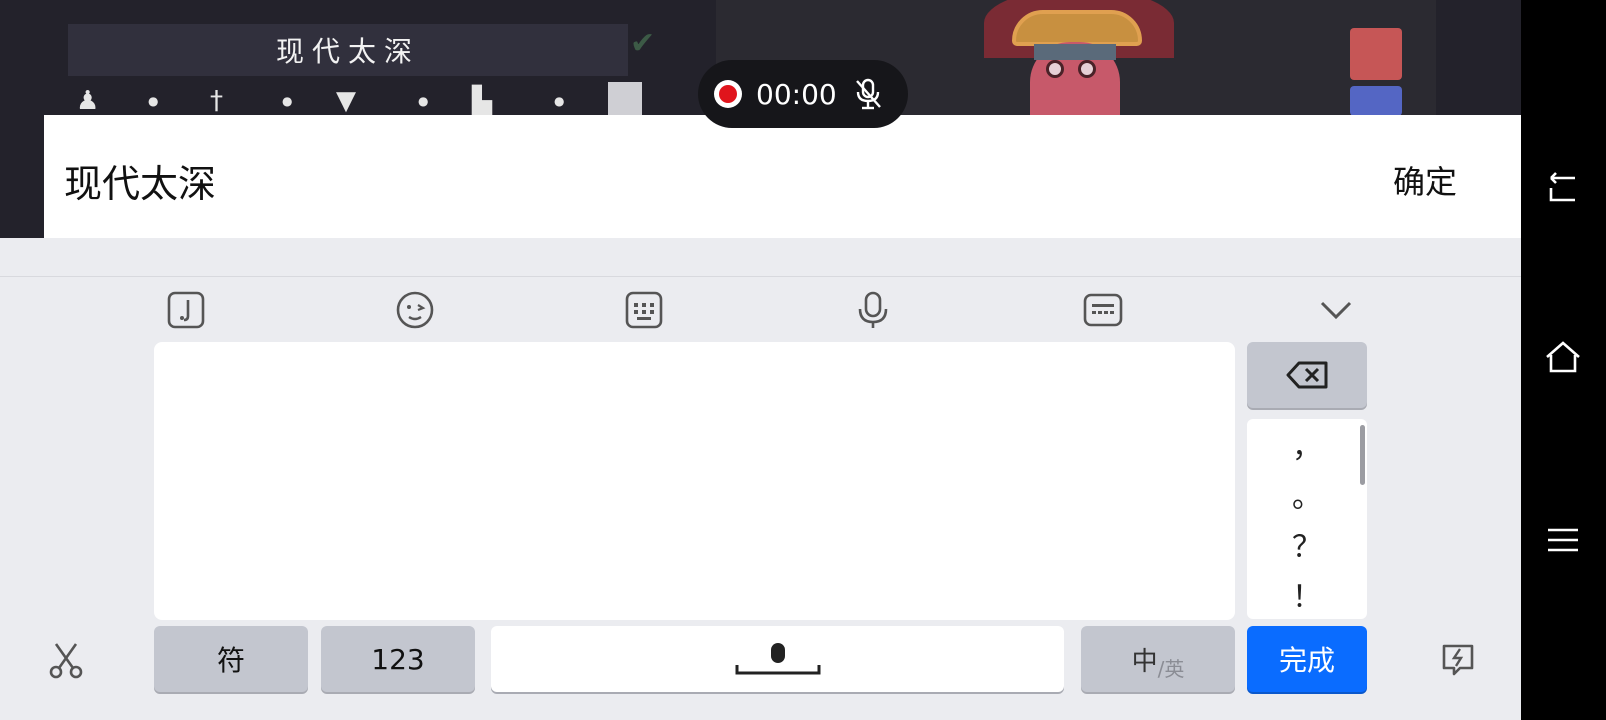 This screenshot has height=720, width=1606. What do you see at coordinates (1563, 357) in the screenshot?
I see `home-icon` at bounding box center [1563, 357].